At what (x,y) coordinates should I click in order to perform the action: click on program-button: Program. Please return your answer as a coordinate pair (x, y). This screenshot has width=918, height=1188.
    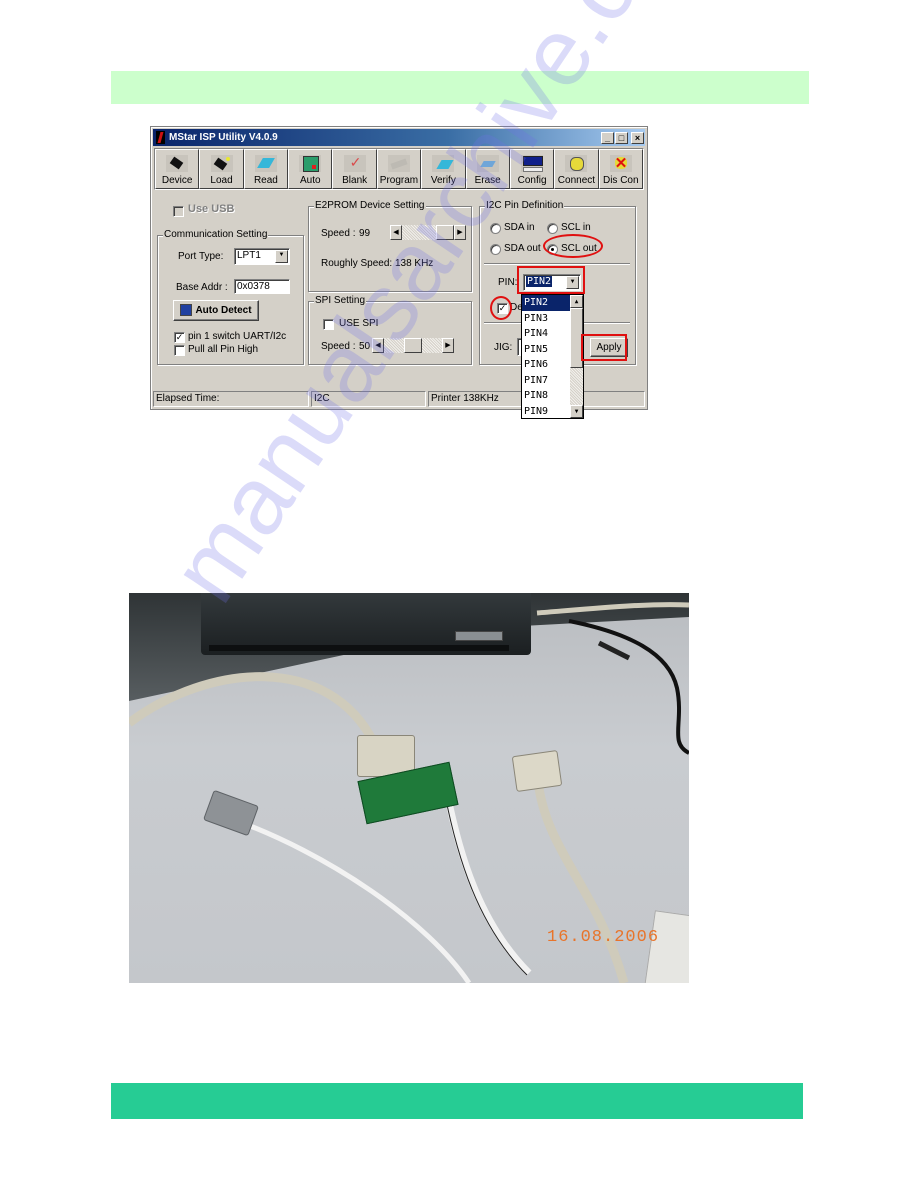
    Looking at the image, I should click on (399, 169).